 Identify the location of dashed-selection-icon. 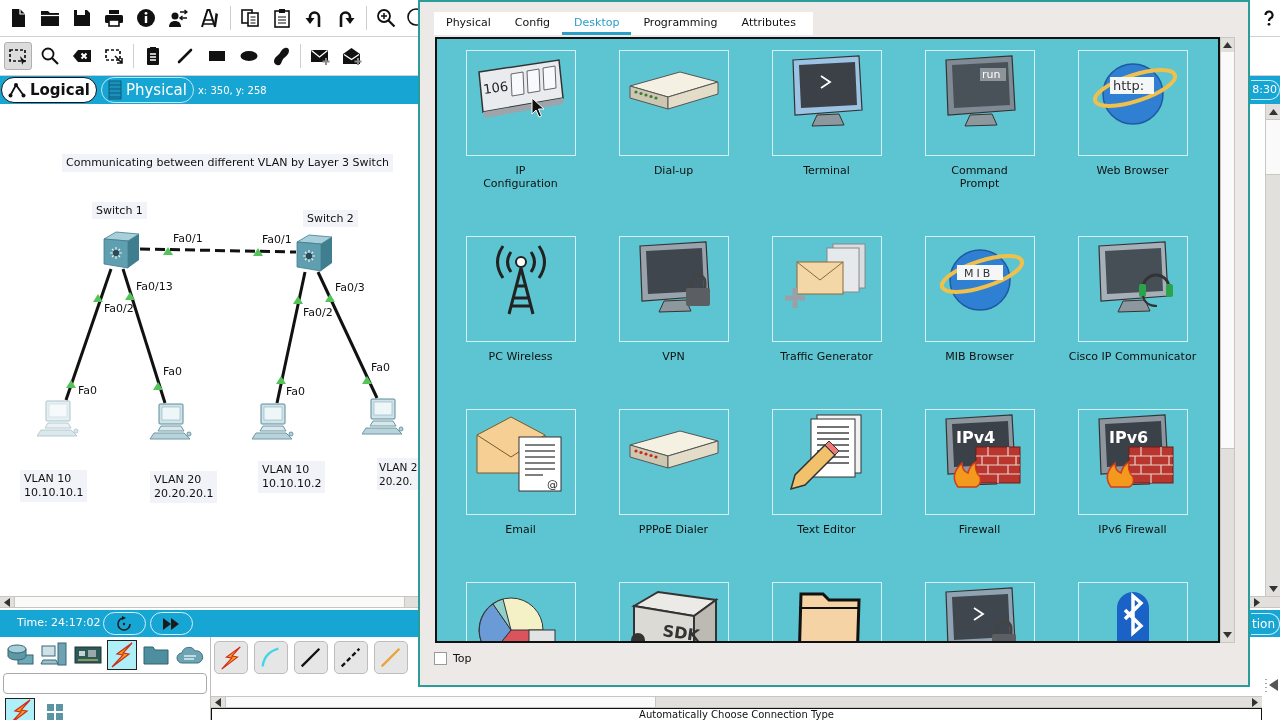
(18, 56).